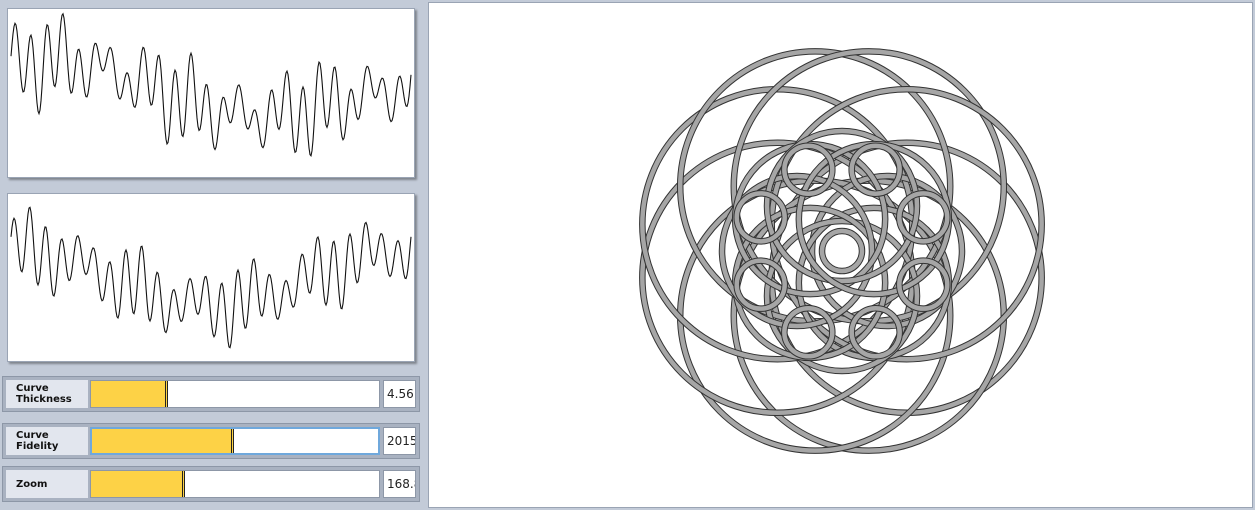 The image size is (1255, 510). I want to click on curve-fidelity-value: 2015, so click(399, 441).